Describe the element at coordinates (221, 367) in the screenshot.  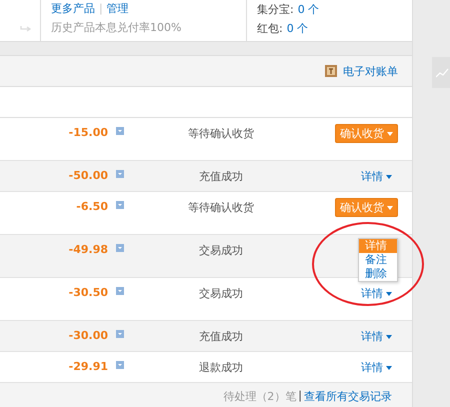
I see `status-text: 退款成功` at that location.